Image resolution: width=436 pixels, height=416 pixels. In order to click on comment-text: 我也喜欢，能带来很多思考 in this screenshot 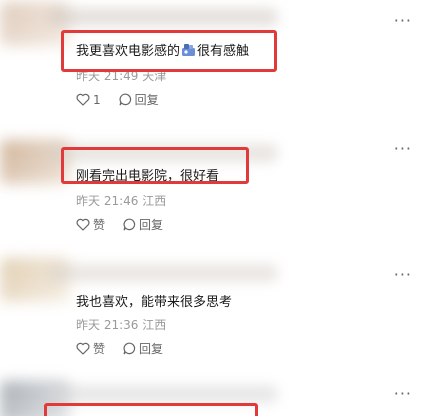, I will do `click(154, 302)`.